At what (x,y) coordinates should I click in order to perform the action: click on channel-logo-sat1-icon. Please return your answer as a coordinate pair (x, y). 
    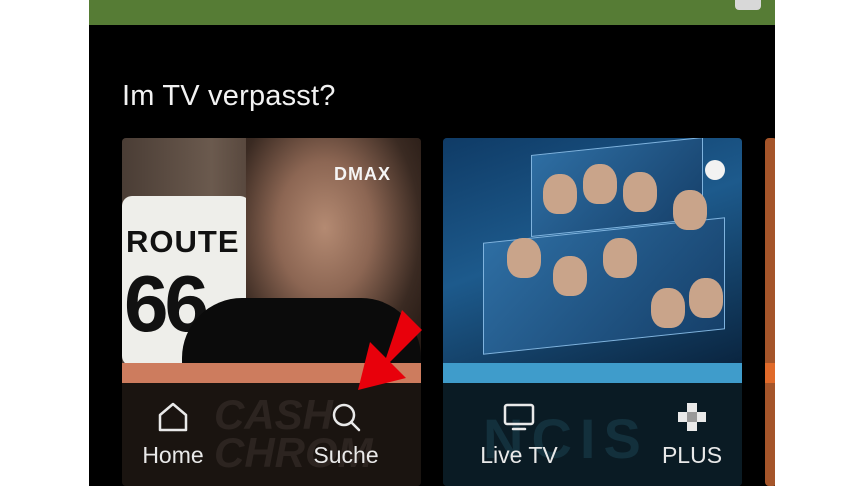
    Looking at the image, I should click on (715, 170).